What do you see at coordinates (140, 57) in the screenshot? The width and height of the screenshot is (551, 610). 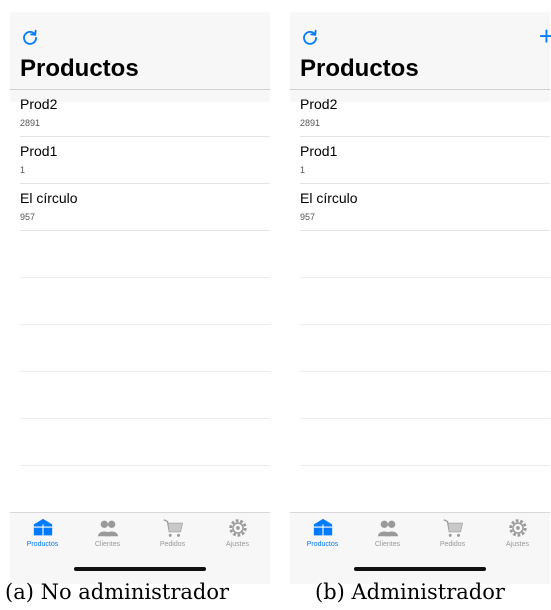 I see `navigation-bar: Productos` at bounding box center [140, 57].